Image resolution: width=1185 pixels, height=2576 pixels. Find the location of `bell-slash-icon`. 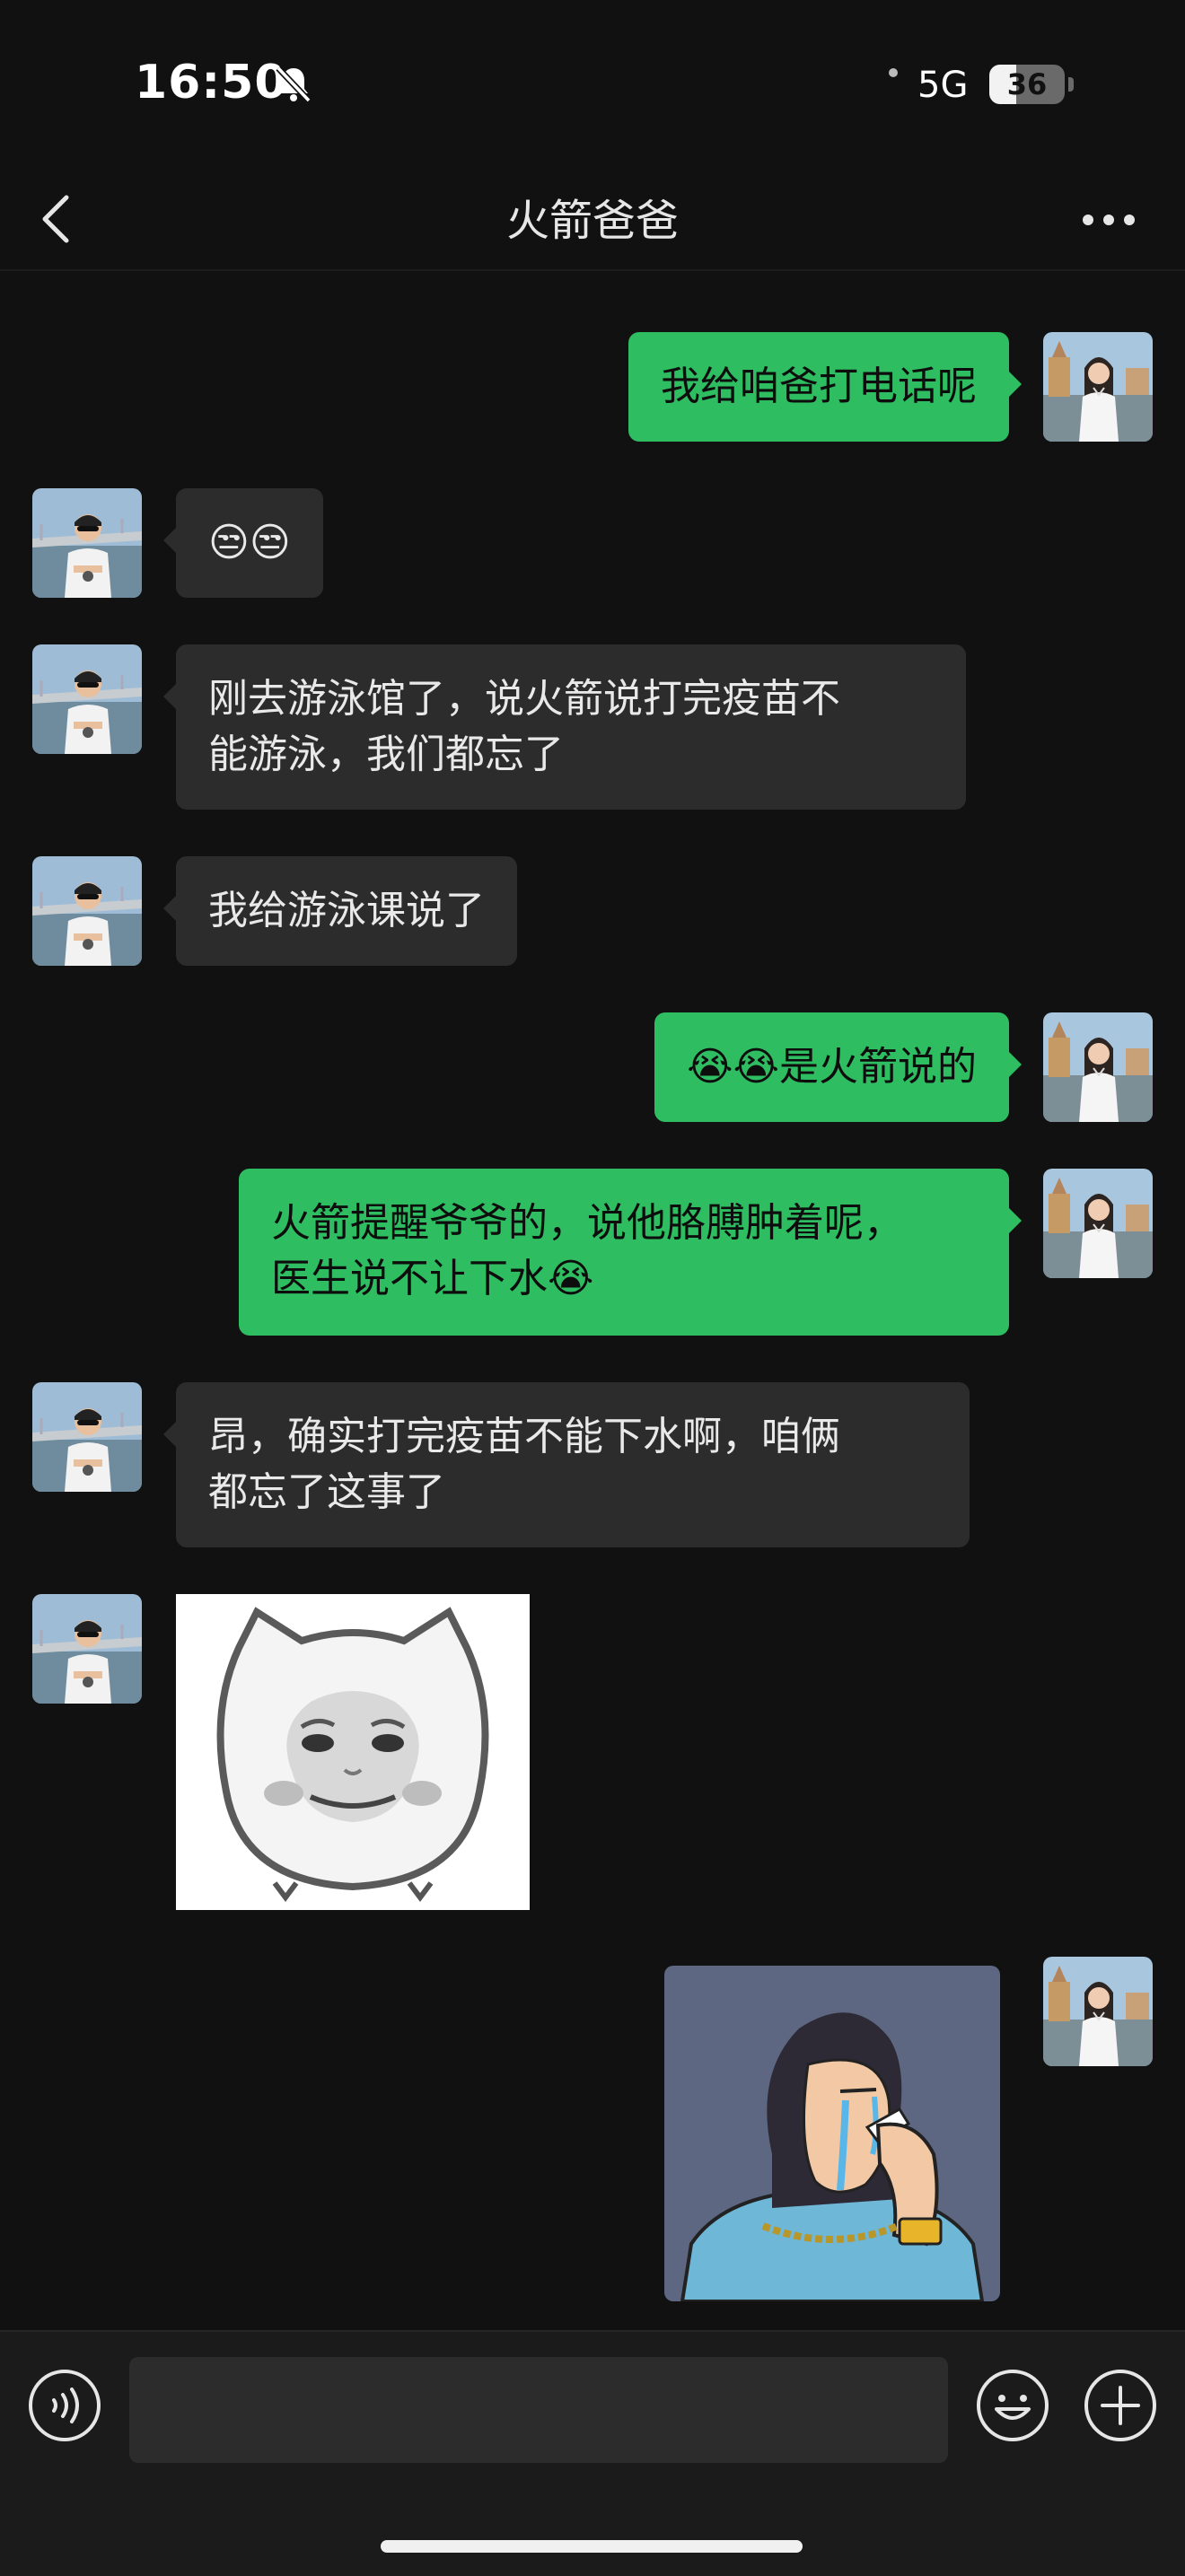

bell-slash-icon is located at coordinates (294, 84).